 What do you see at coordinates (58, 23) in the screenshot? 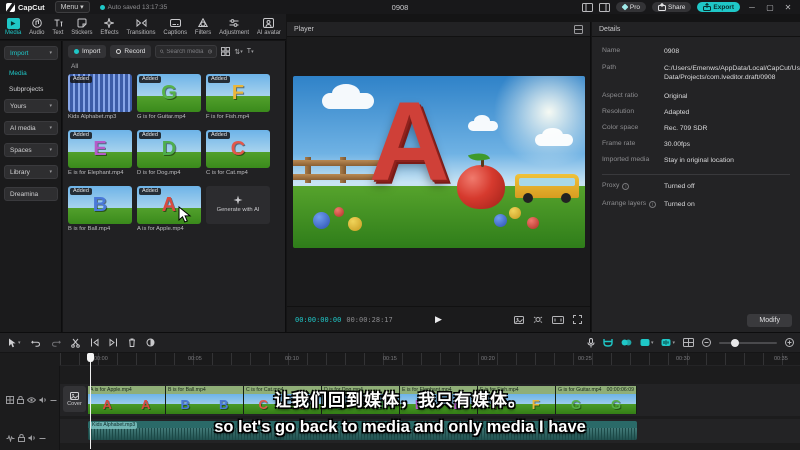
I see `text-tab-icon` at bounding box center [58, 23].